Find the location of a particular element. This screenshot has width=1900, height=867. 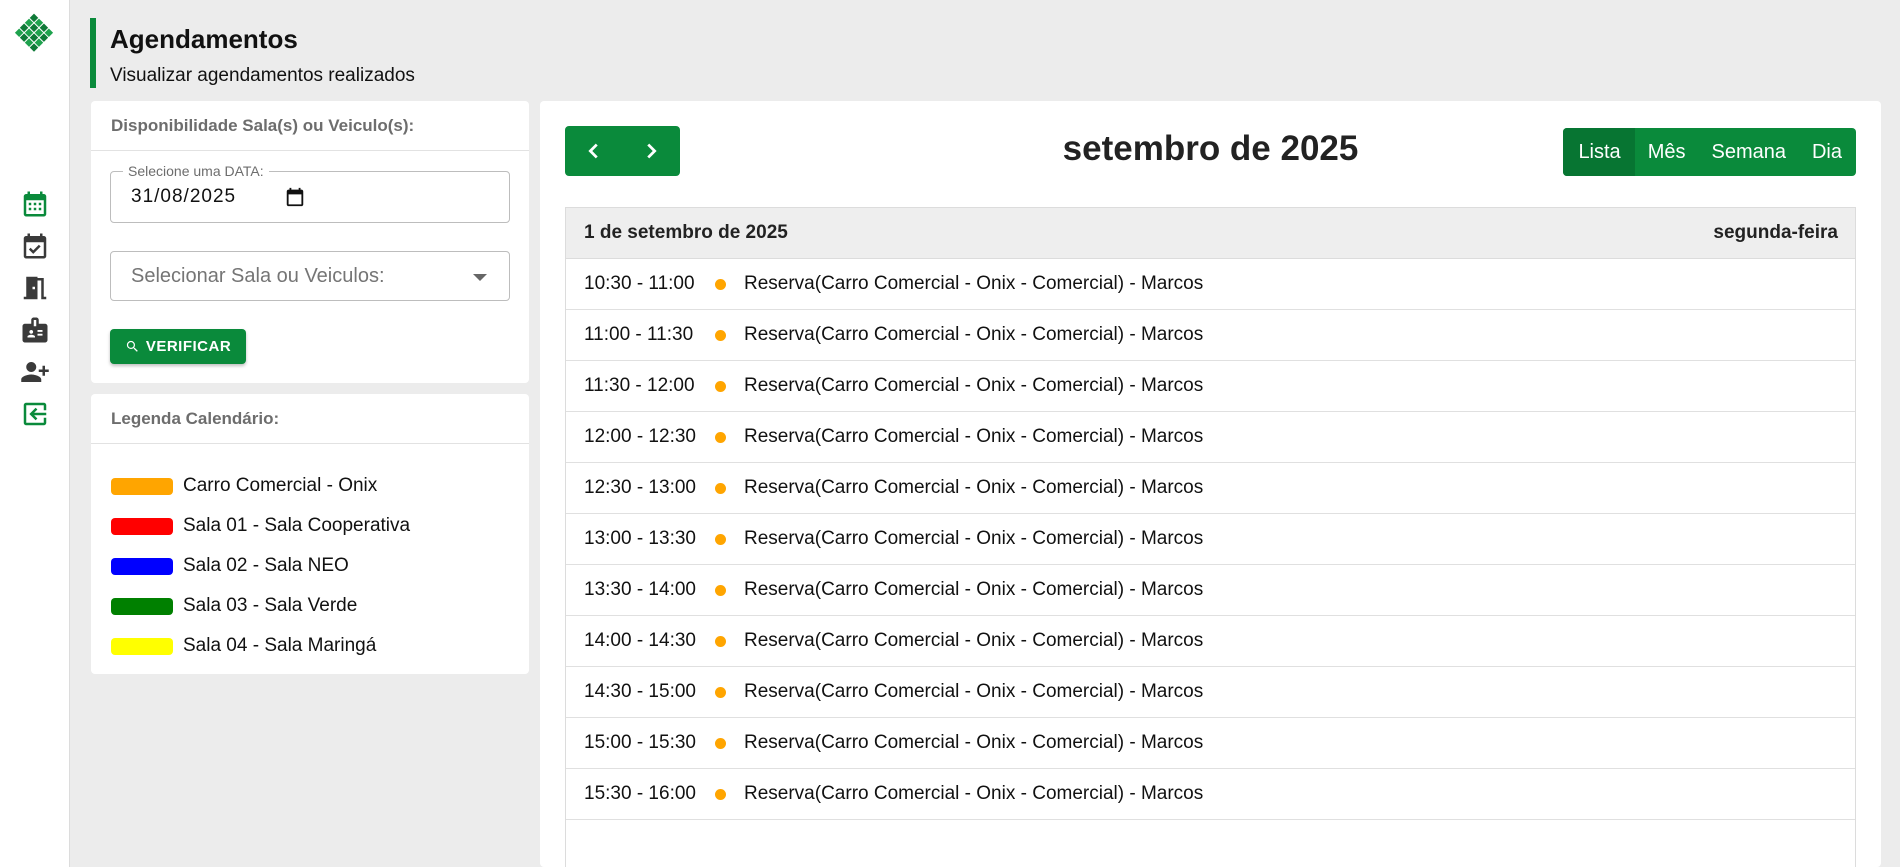

sidebar is located at coordinates (35, 433).